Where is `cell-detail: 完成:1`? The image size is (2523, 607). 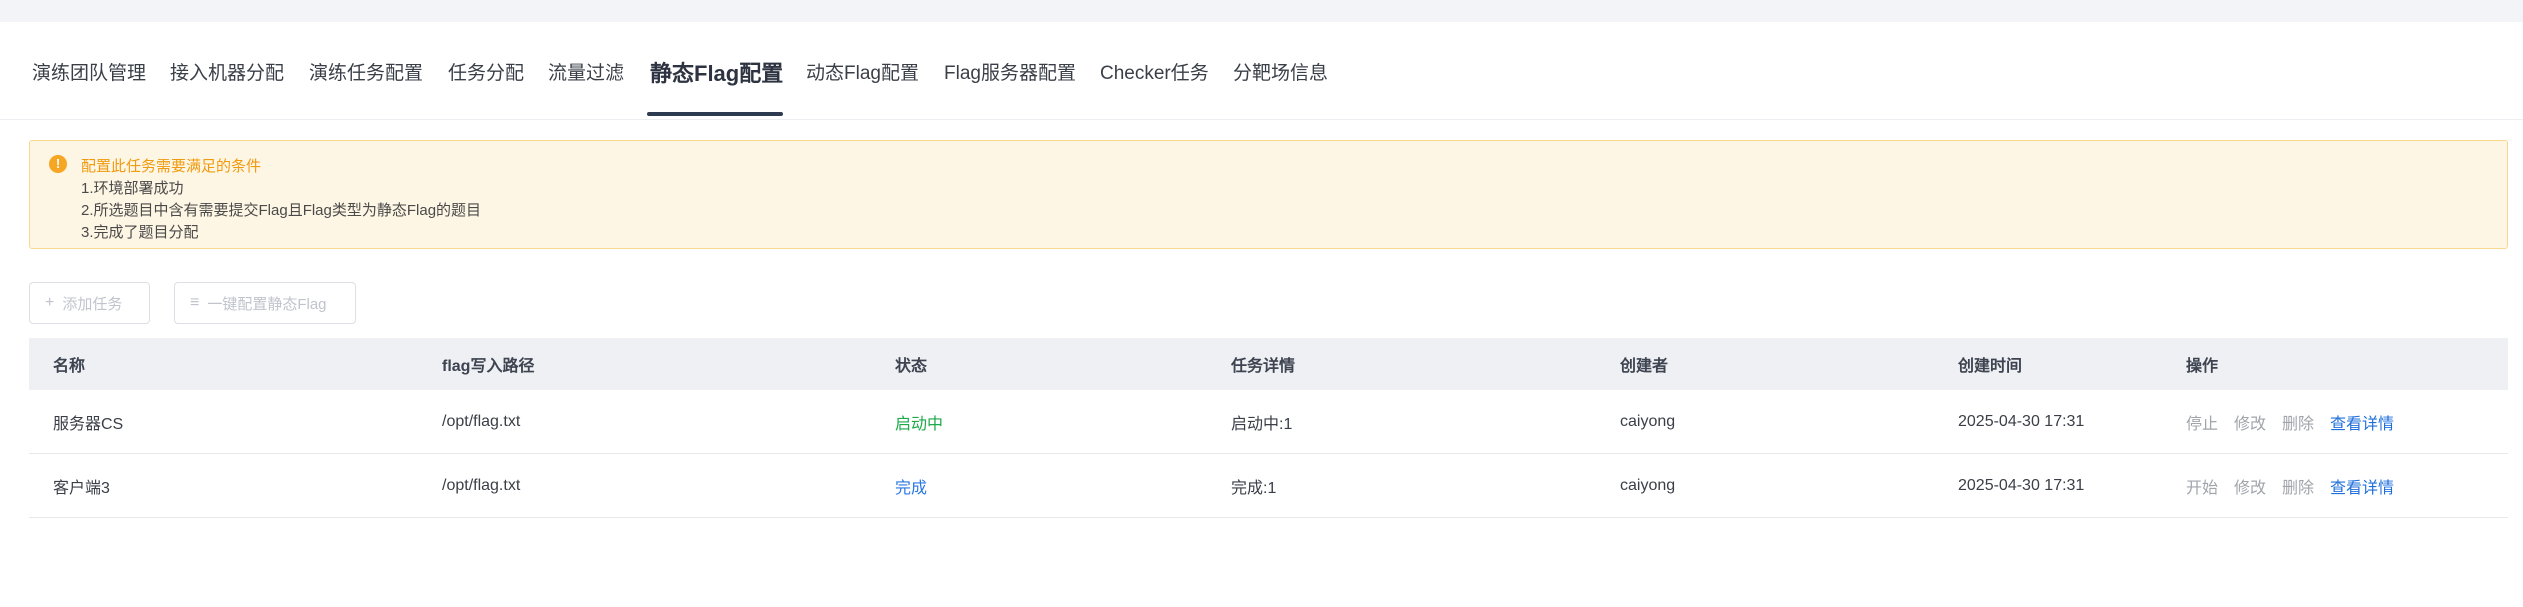 cell-detail: 完成:1 is located at coordinates (1254, 488).